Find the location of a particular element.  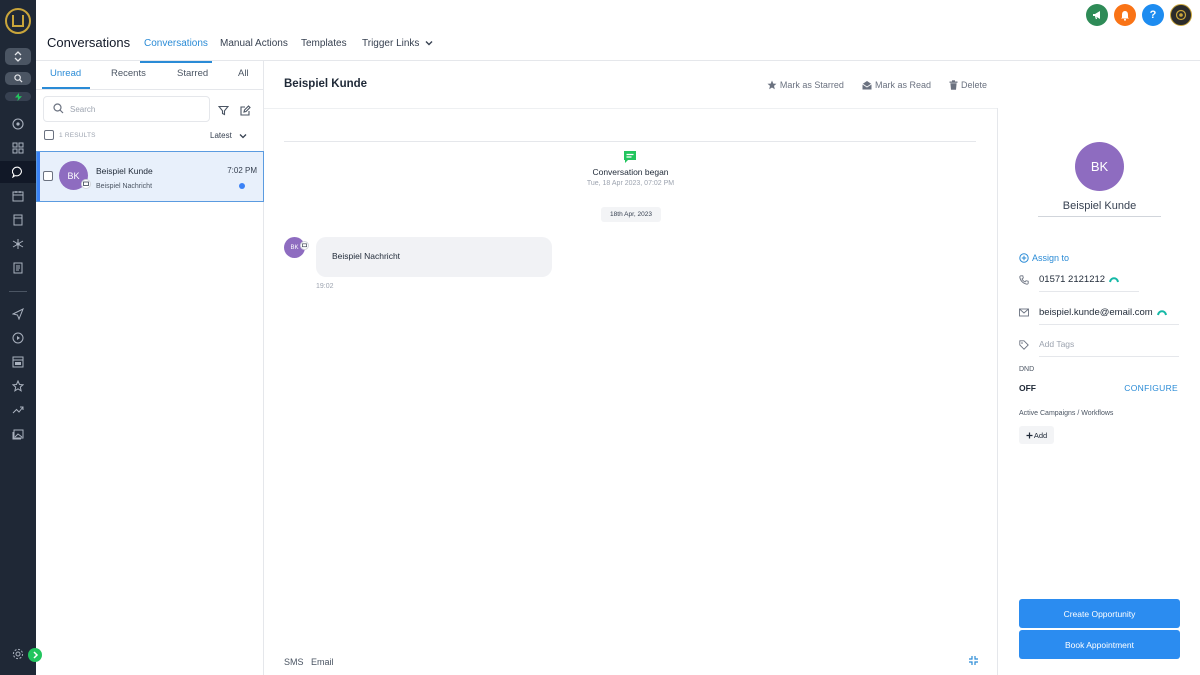

search-icon is located at coordinates (18, 78).